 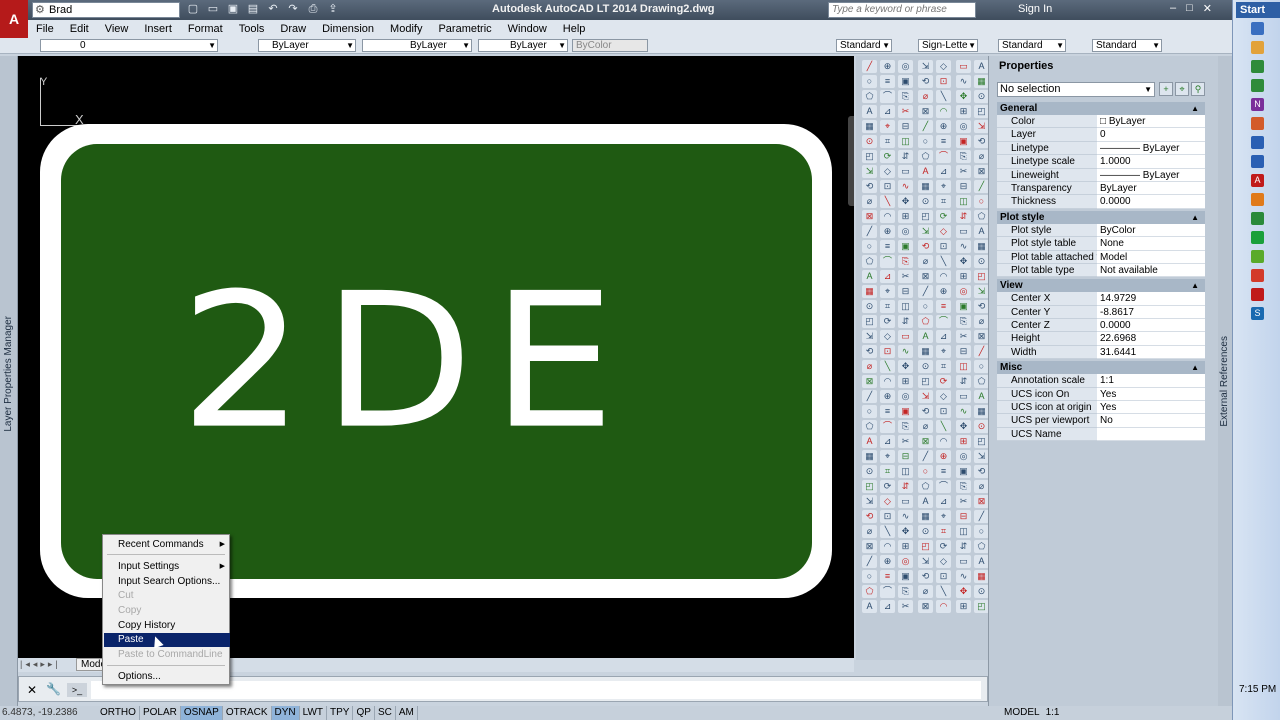 What do you see at coordinates (1257, 142) in the screenshot?
I see `word-icon` at bounding box center [1257, 142].